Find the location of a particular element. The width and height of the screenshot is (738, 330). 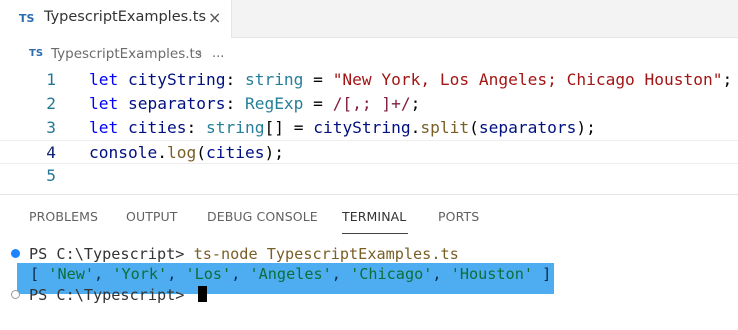

line-number: 4 is located at coordinates (51, 152).